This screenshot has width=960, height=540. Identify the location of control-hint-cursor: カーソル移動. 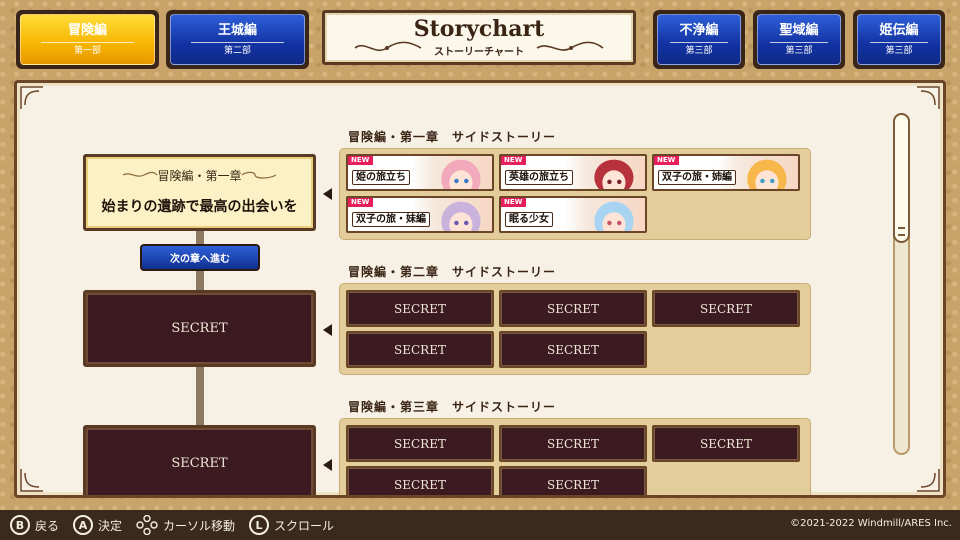
(185, 525).